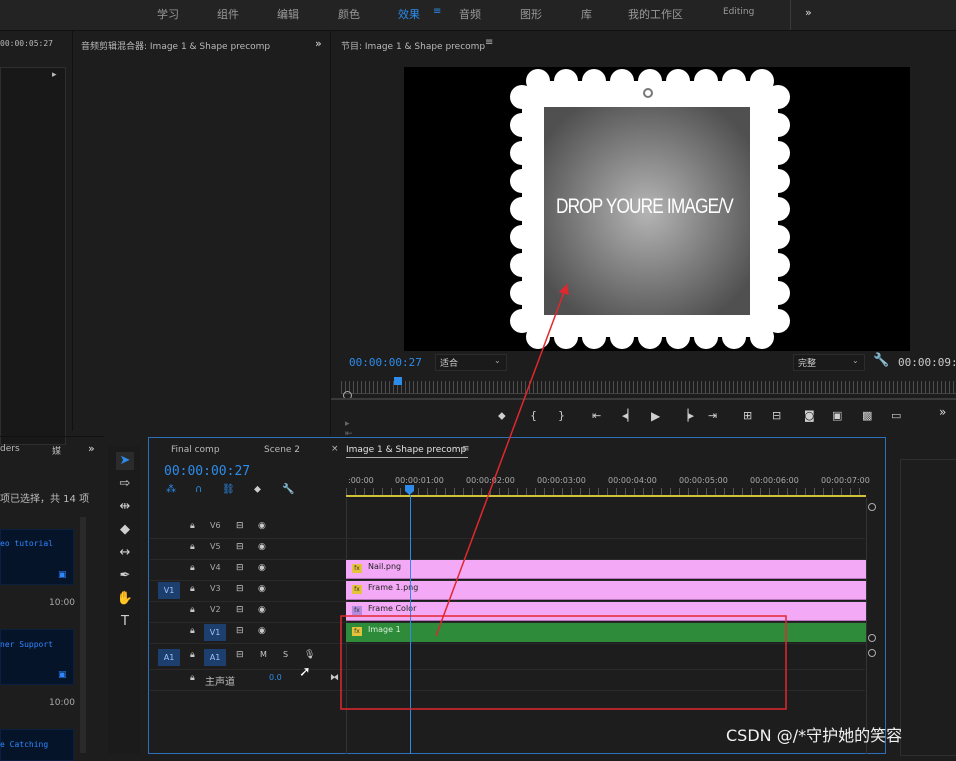  I want to click on annotation-arrow, so click(501, 460).